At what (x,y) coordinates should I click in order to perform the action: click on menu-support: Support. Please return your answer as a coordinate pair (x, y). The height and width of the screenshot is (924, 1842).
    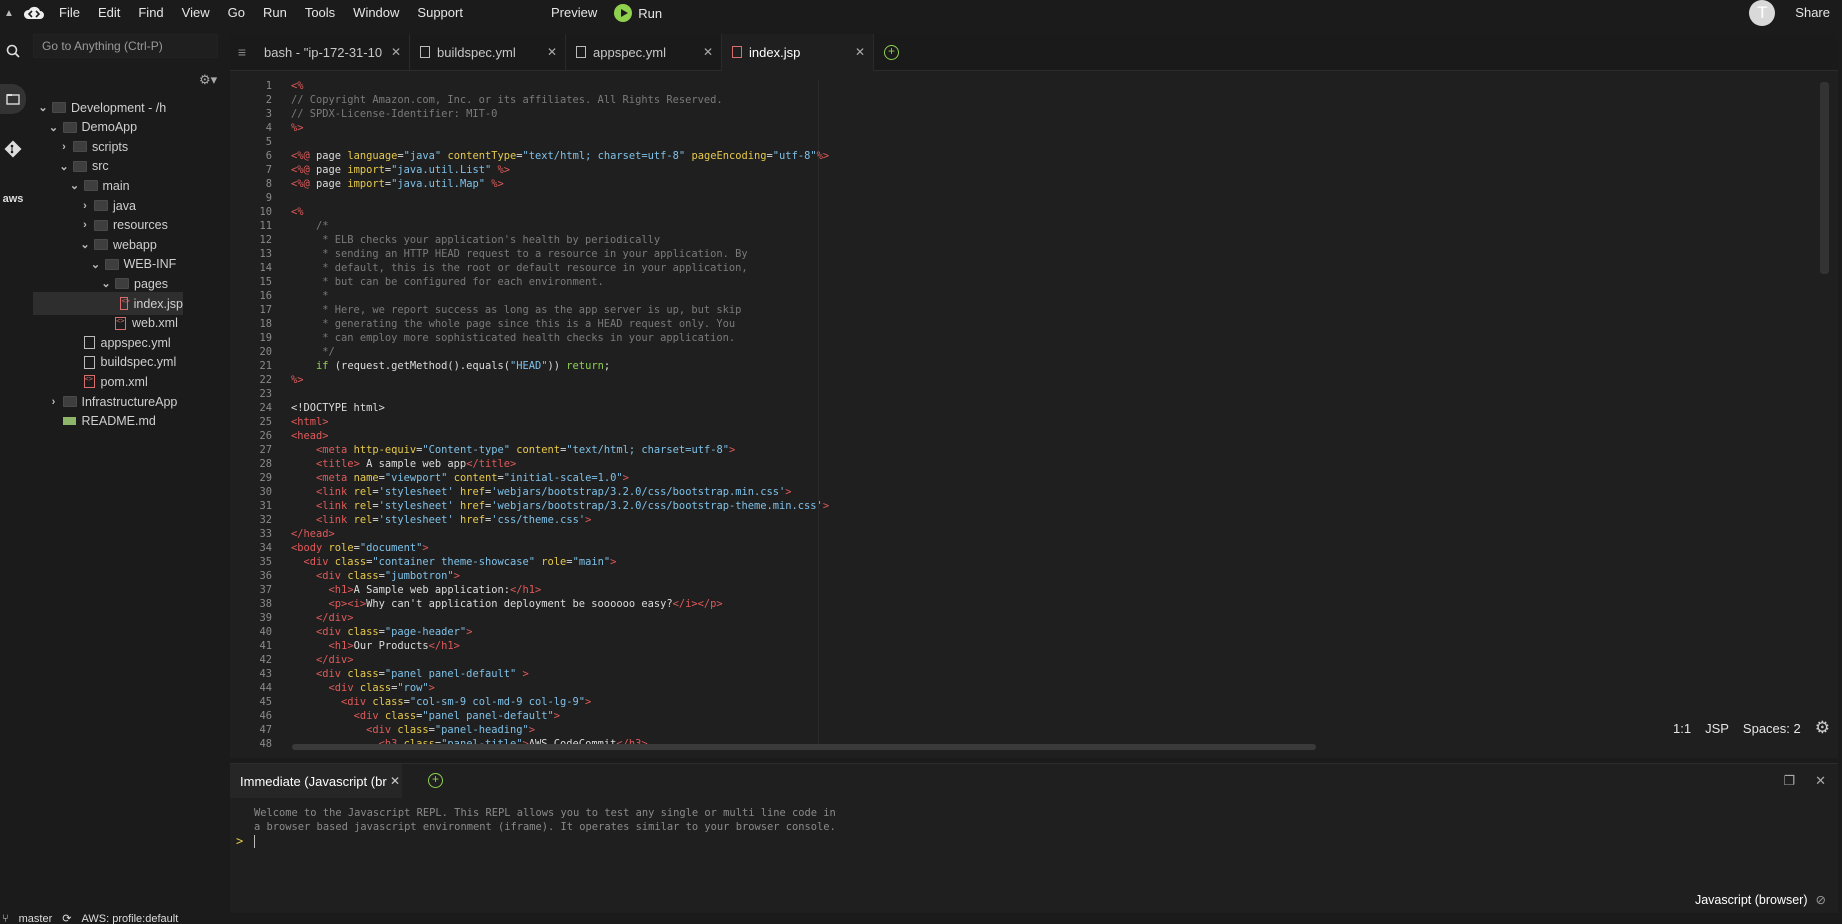
    Looking at the image, I should click on (440, 13).